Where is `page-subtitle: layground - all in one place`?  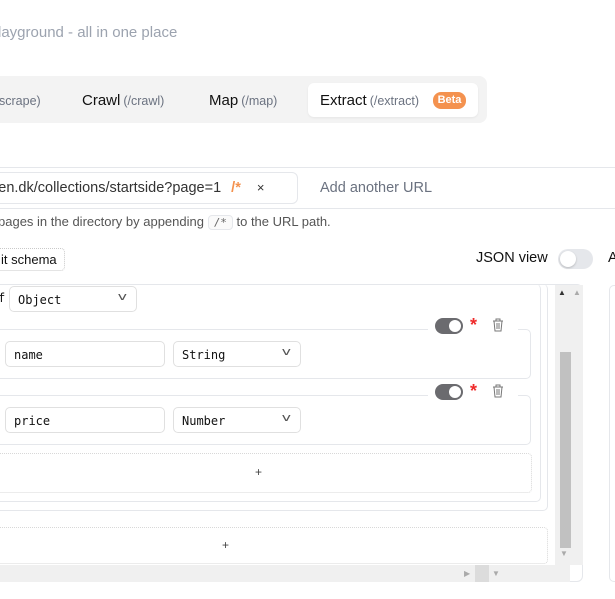 page-subtitle: layground - all in one place is located at coordinates (89, 32).